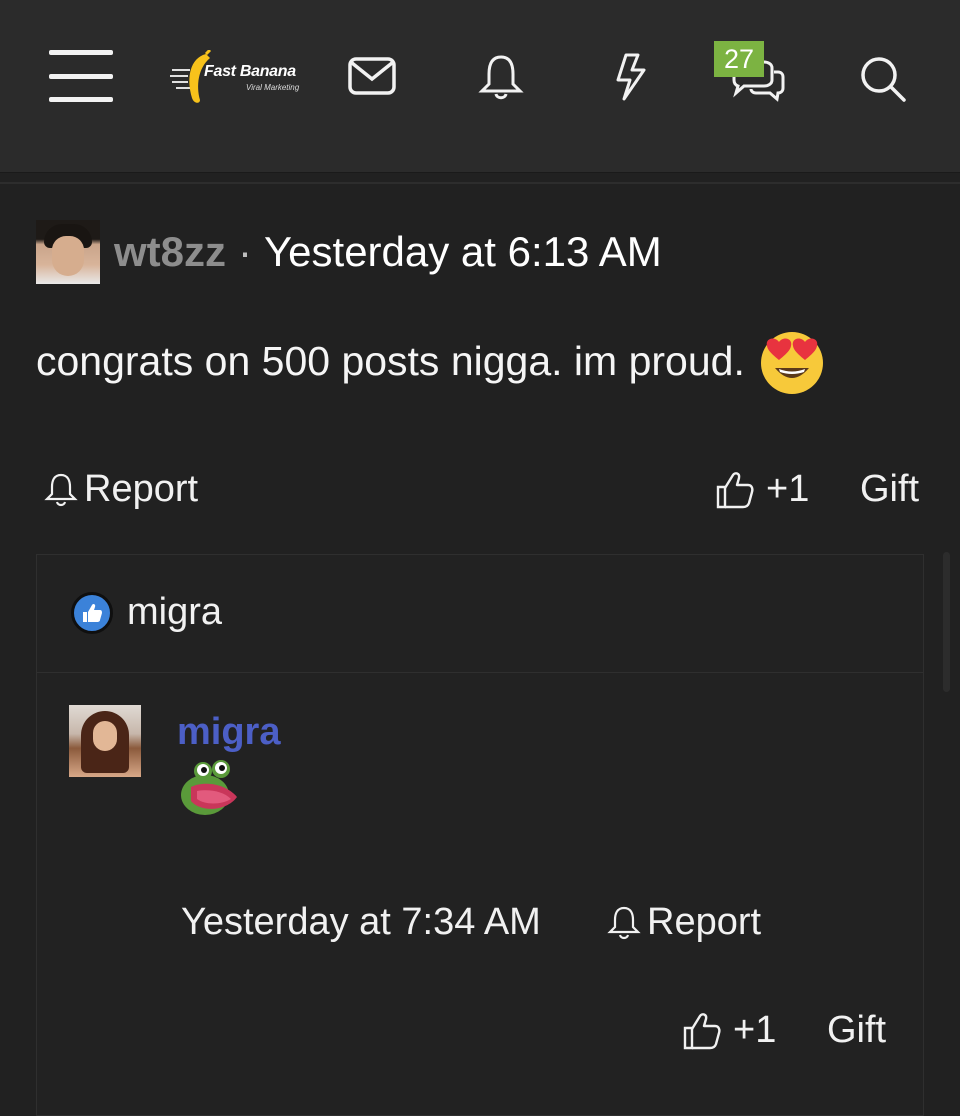 This screenshot has height=1116, width=960. Describe the element at coordinates (273, 87) in the screenshot. I see `logo-tagline: Viral Marketing` at that location.